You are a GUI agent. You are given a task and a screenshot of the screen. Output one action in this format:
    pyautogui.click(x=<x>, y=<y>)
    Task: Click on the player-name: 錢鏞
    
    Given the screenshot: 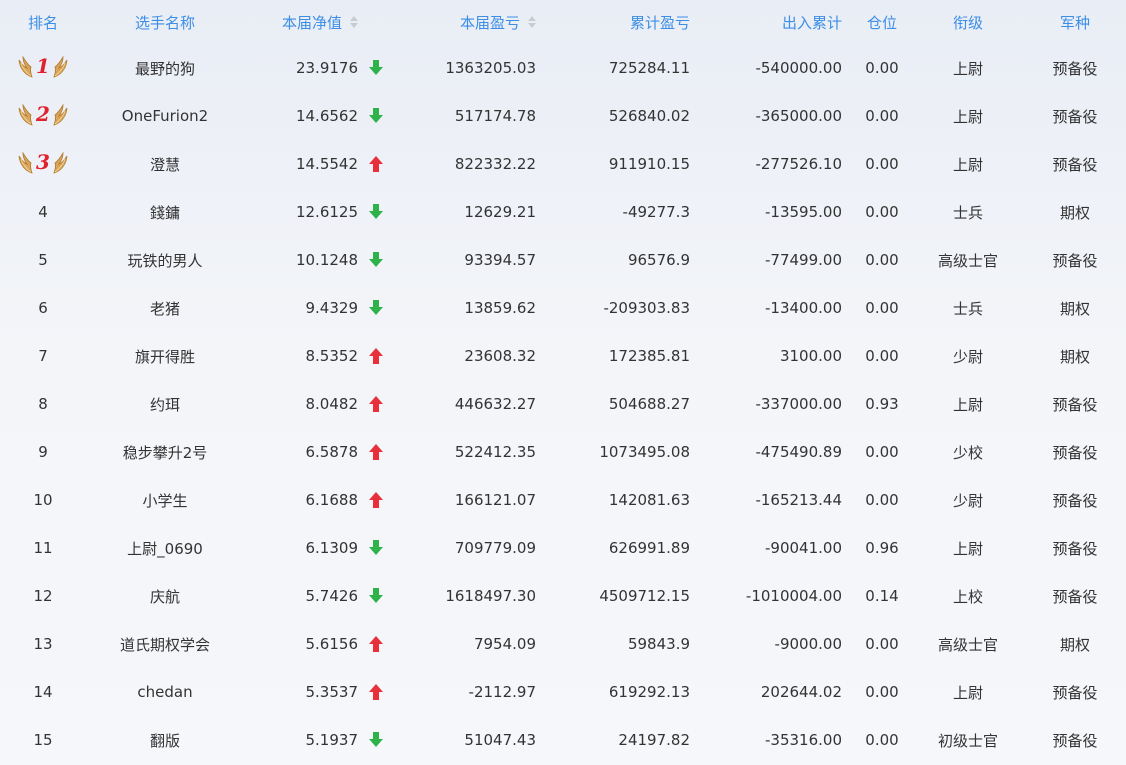 What is the action you would take?
    pyautogui.click(x=165, y=212)
    